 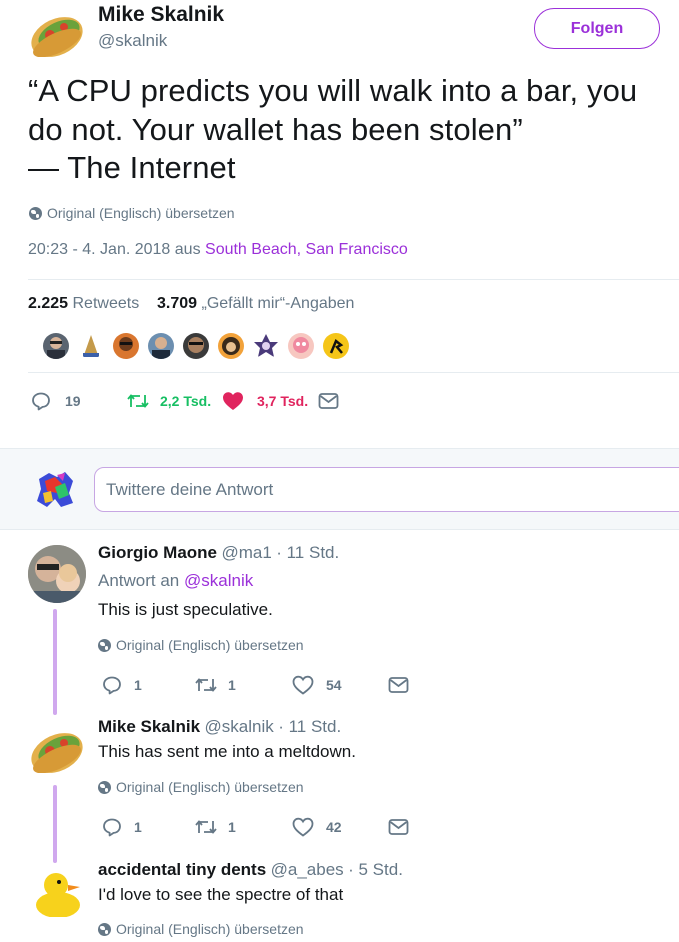 I want to click on timestamp-text: 20:23 - 4. Jan. 2018 aus, so click(x=117, y=249).